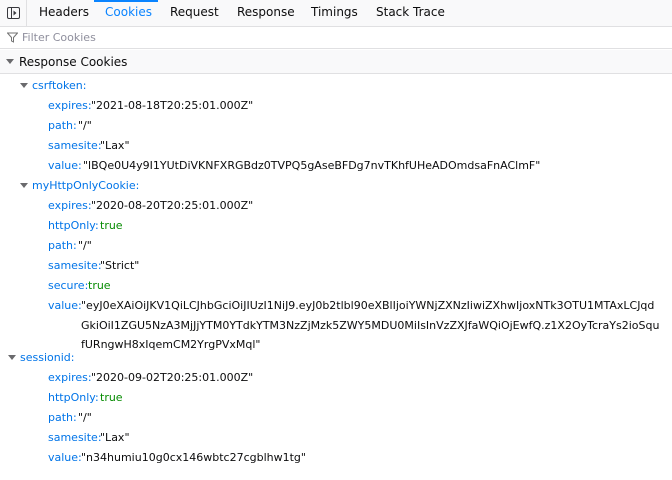  I want to click on tab-stack-trace: Stack Trace, so click(410, 13).